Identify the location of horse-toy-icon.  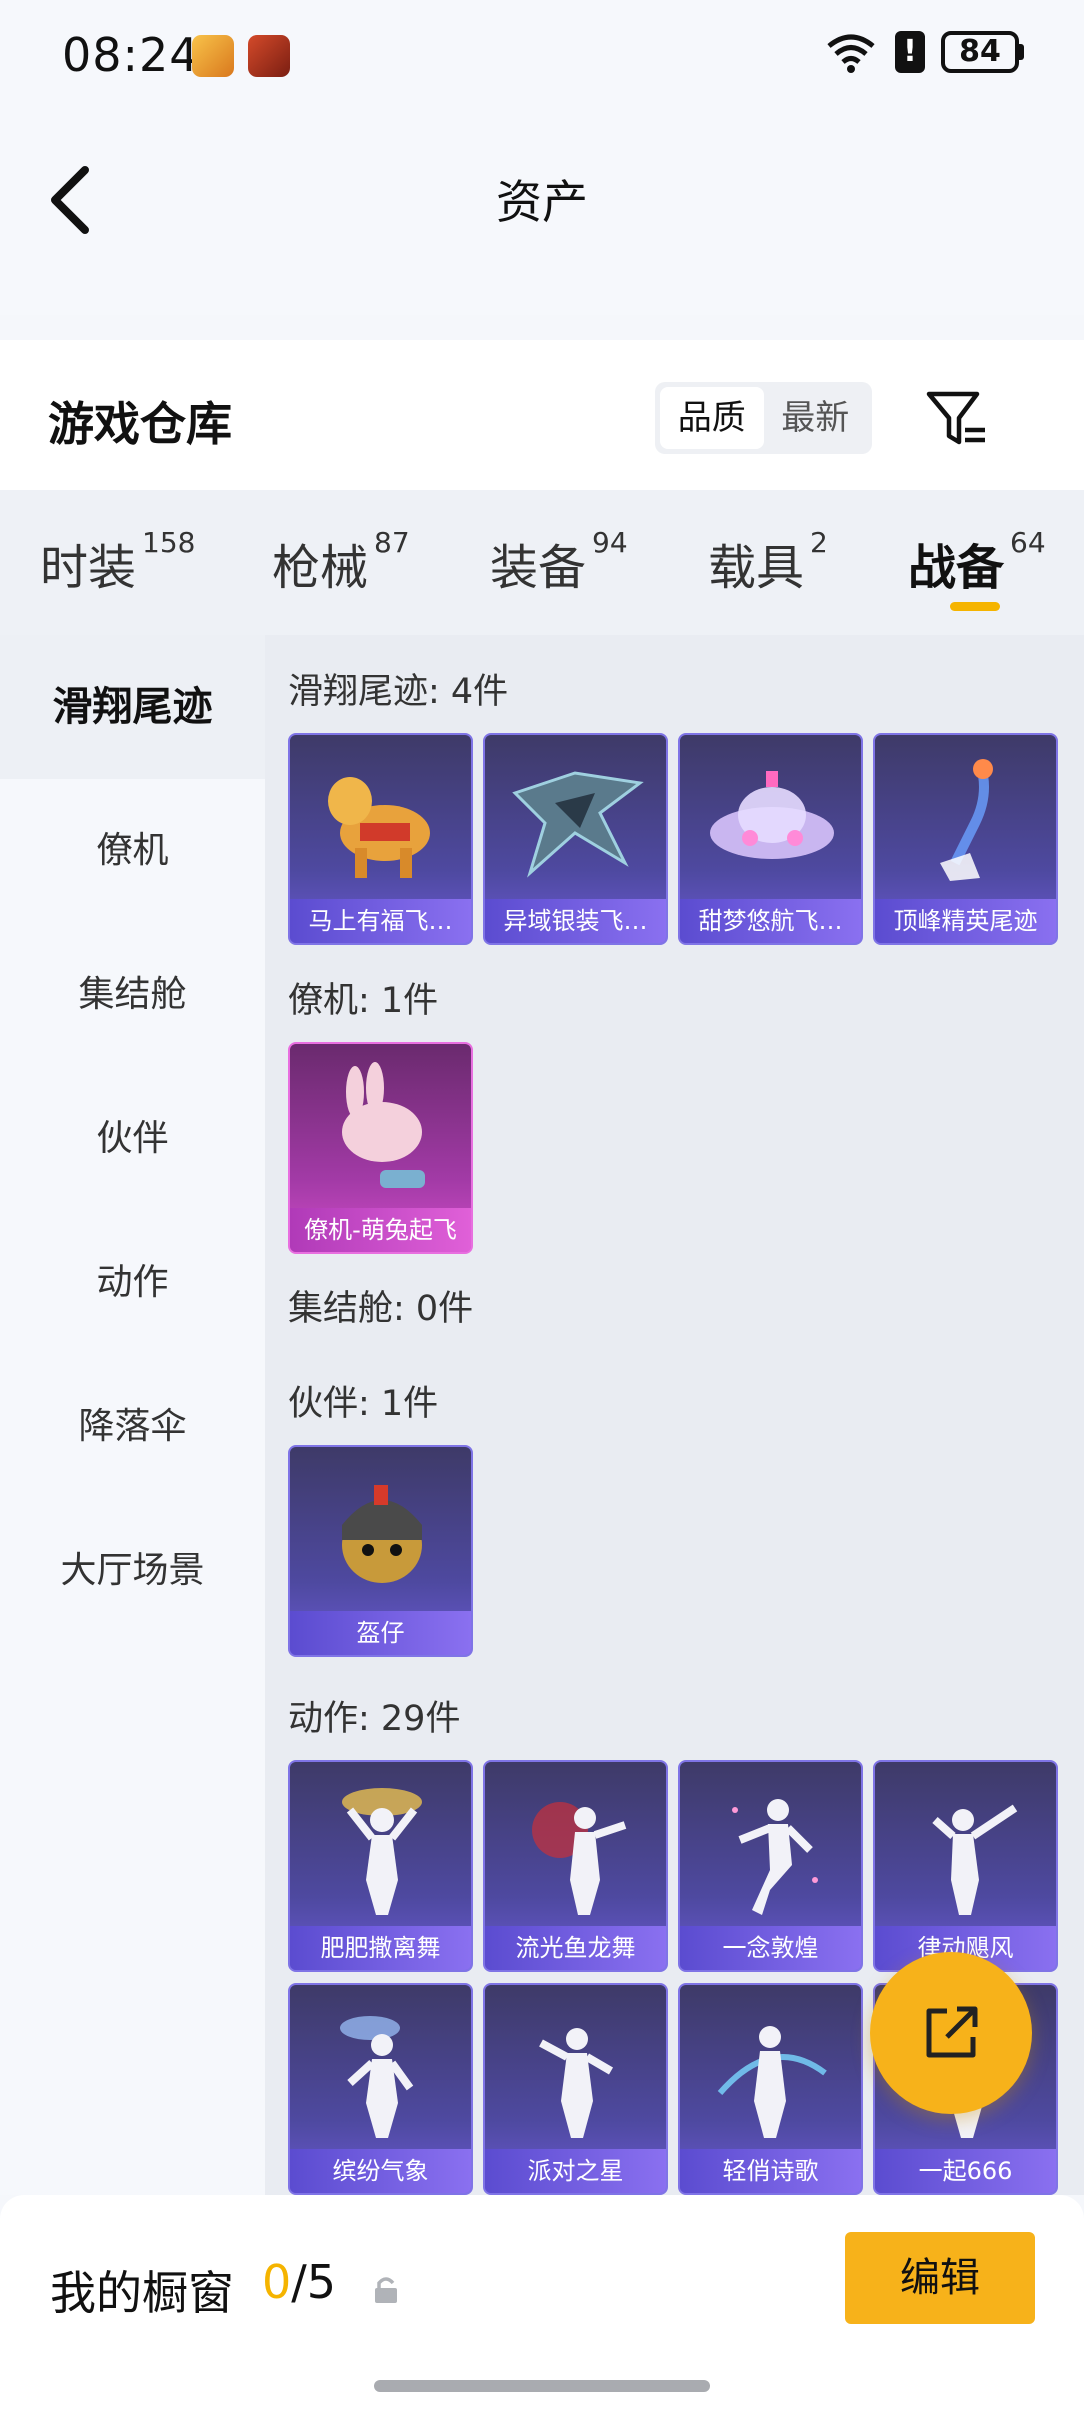
(379, 827).